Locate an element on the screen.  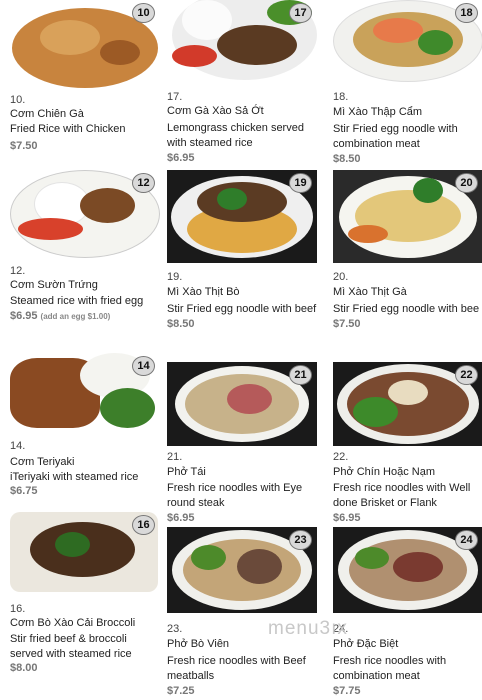
item-vietnamese-name: Phở Tái is located at coordinates (186, 472).